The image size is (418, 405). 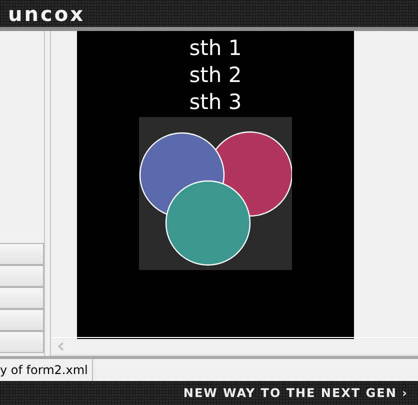 I want to click on logo: uncox, so click(x=46, y=14).